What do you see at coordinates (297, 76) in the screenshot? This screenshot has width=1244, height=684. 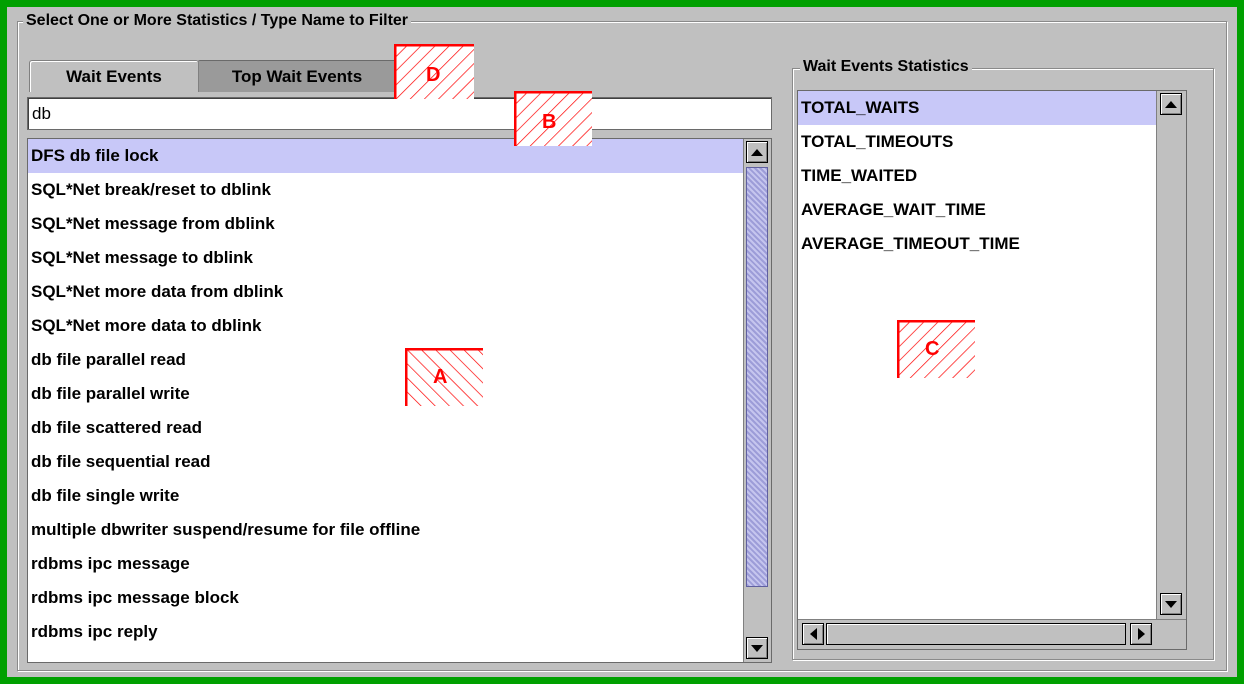 I see `tab-top-wait-events: Top Wait Events` at bounding box center [297, 76].